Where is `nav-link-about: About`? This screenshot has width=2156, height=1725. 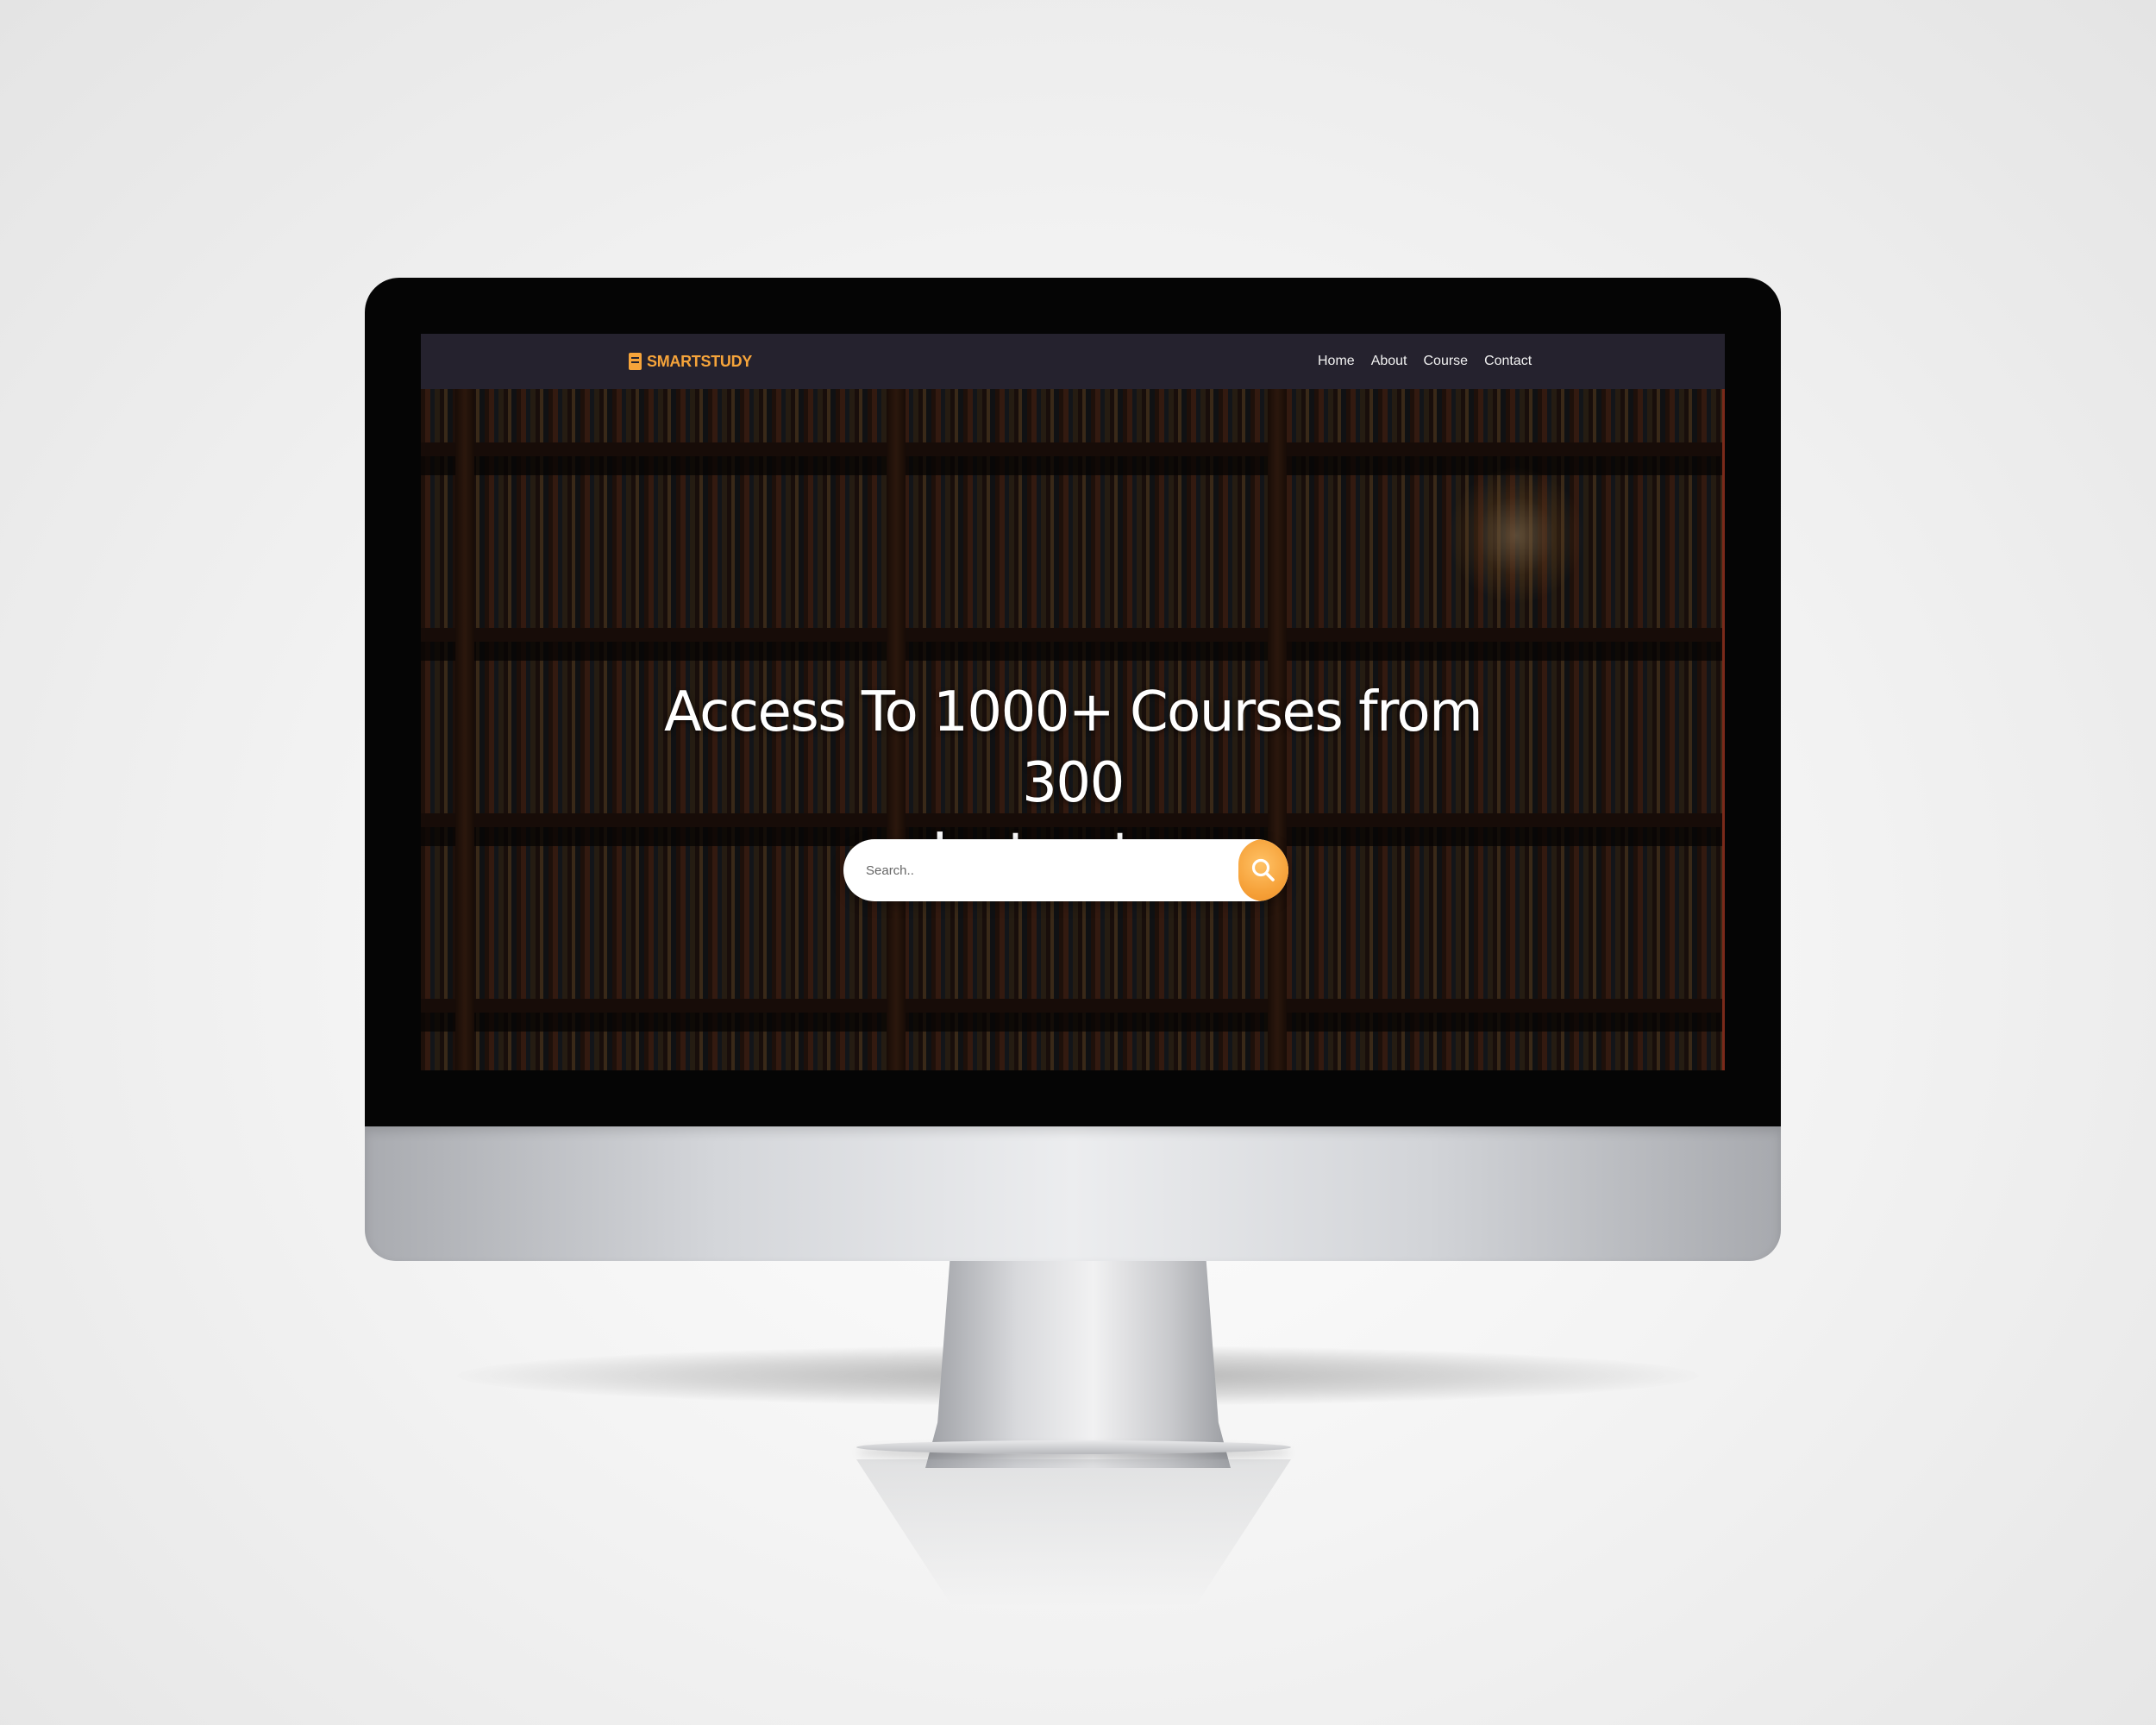
nav-link-about: About is located at coordinates (1389, 361).